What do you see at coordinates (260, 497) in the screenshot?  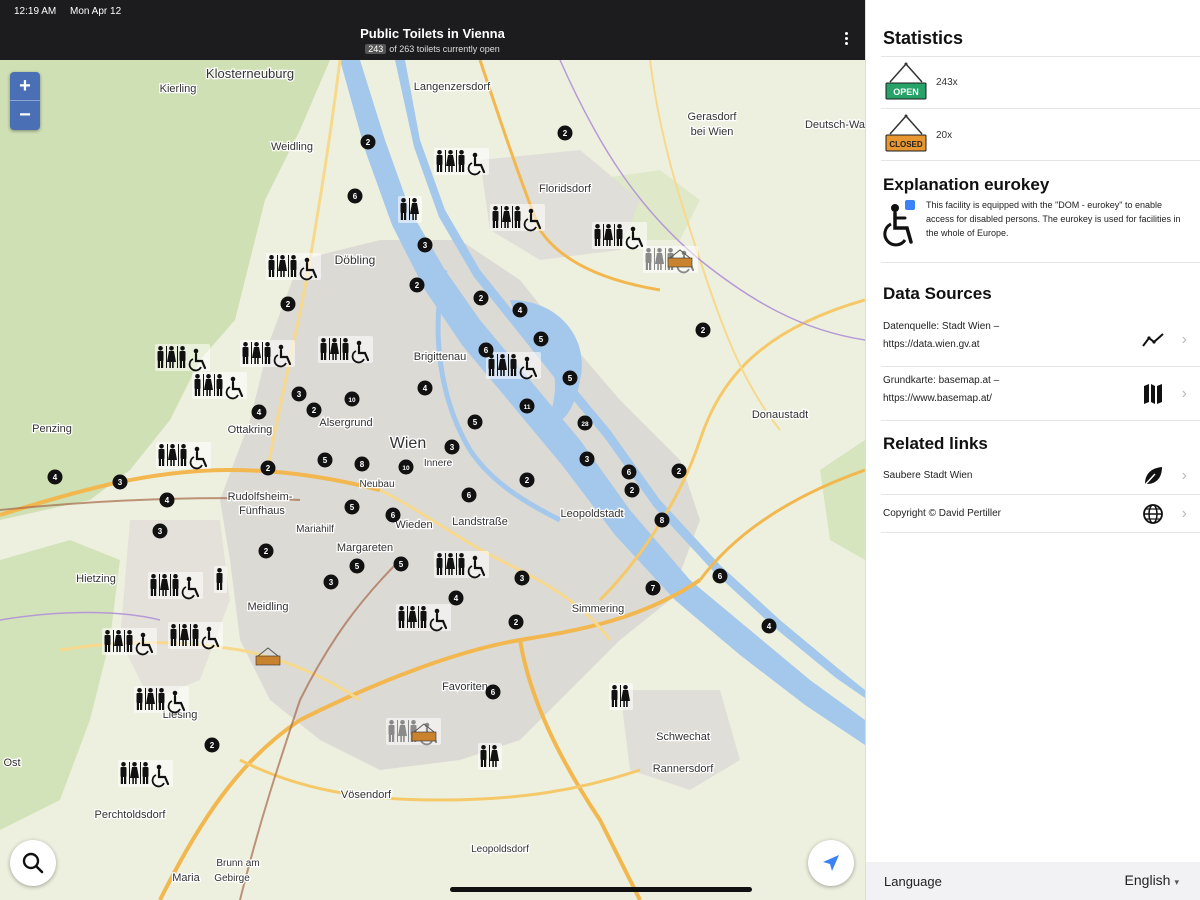 I see `place-label: Rudolfsheim-` at bounding box center [260, 497].